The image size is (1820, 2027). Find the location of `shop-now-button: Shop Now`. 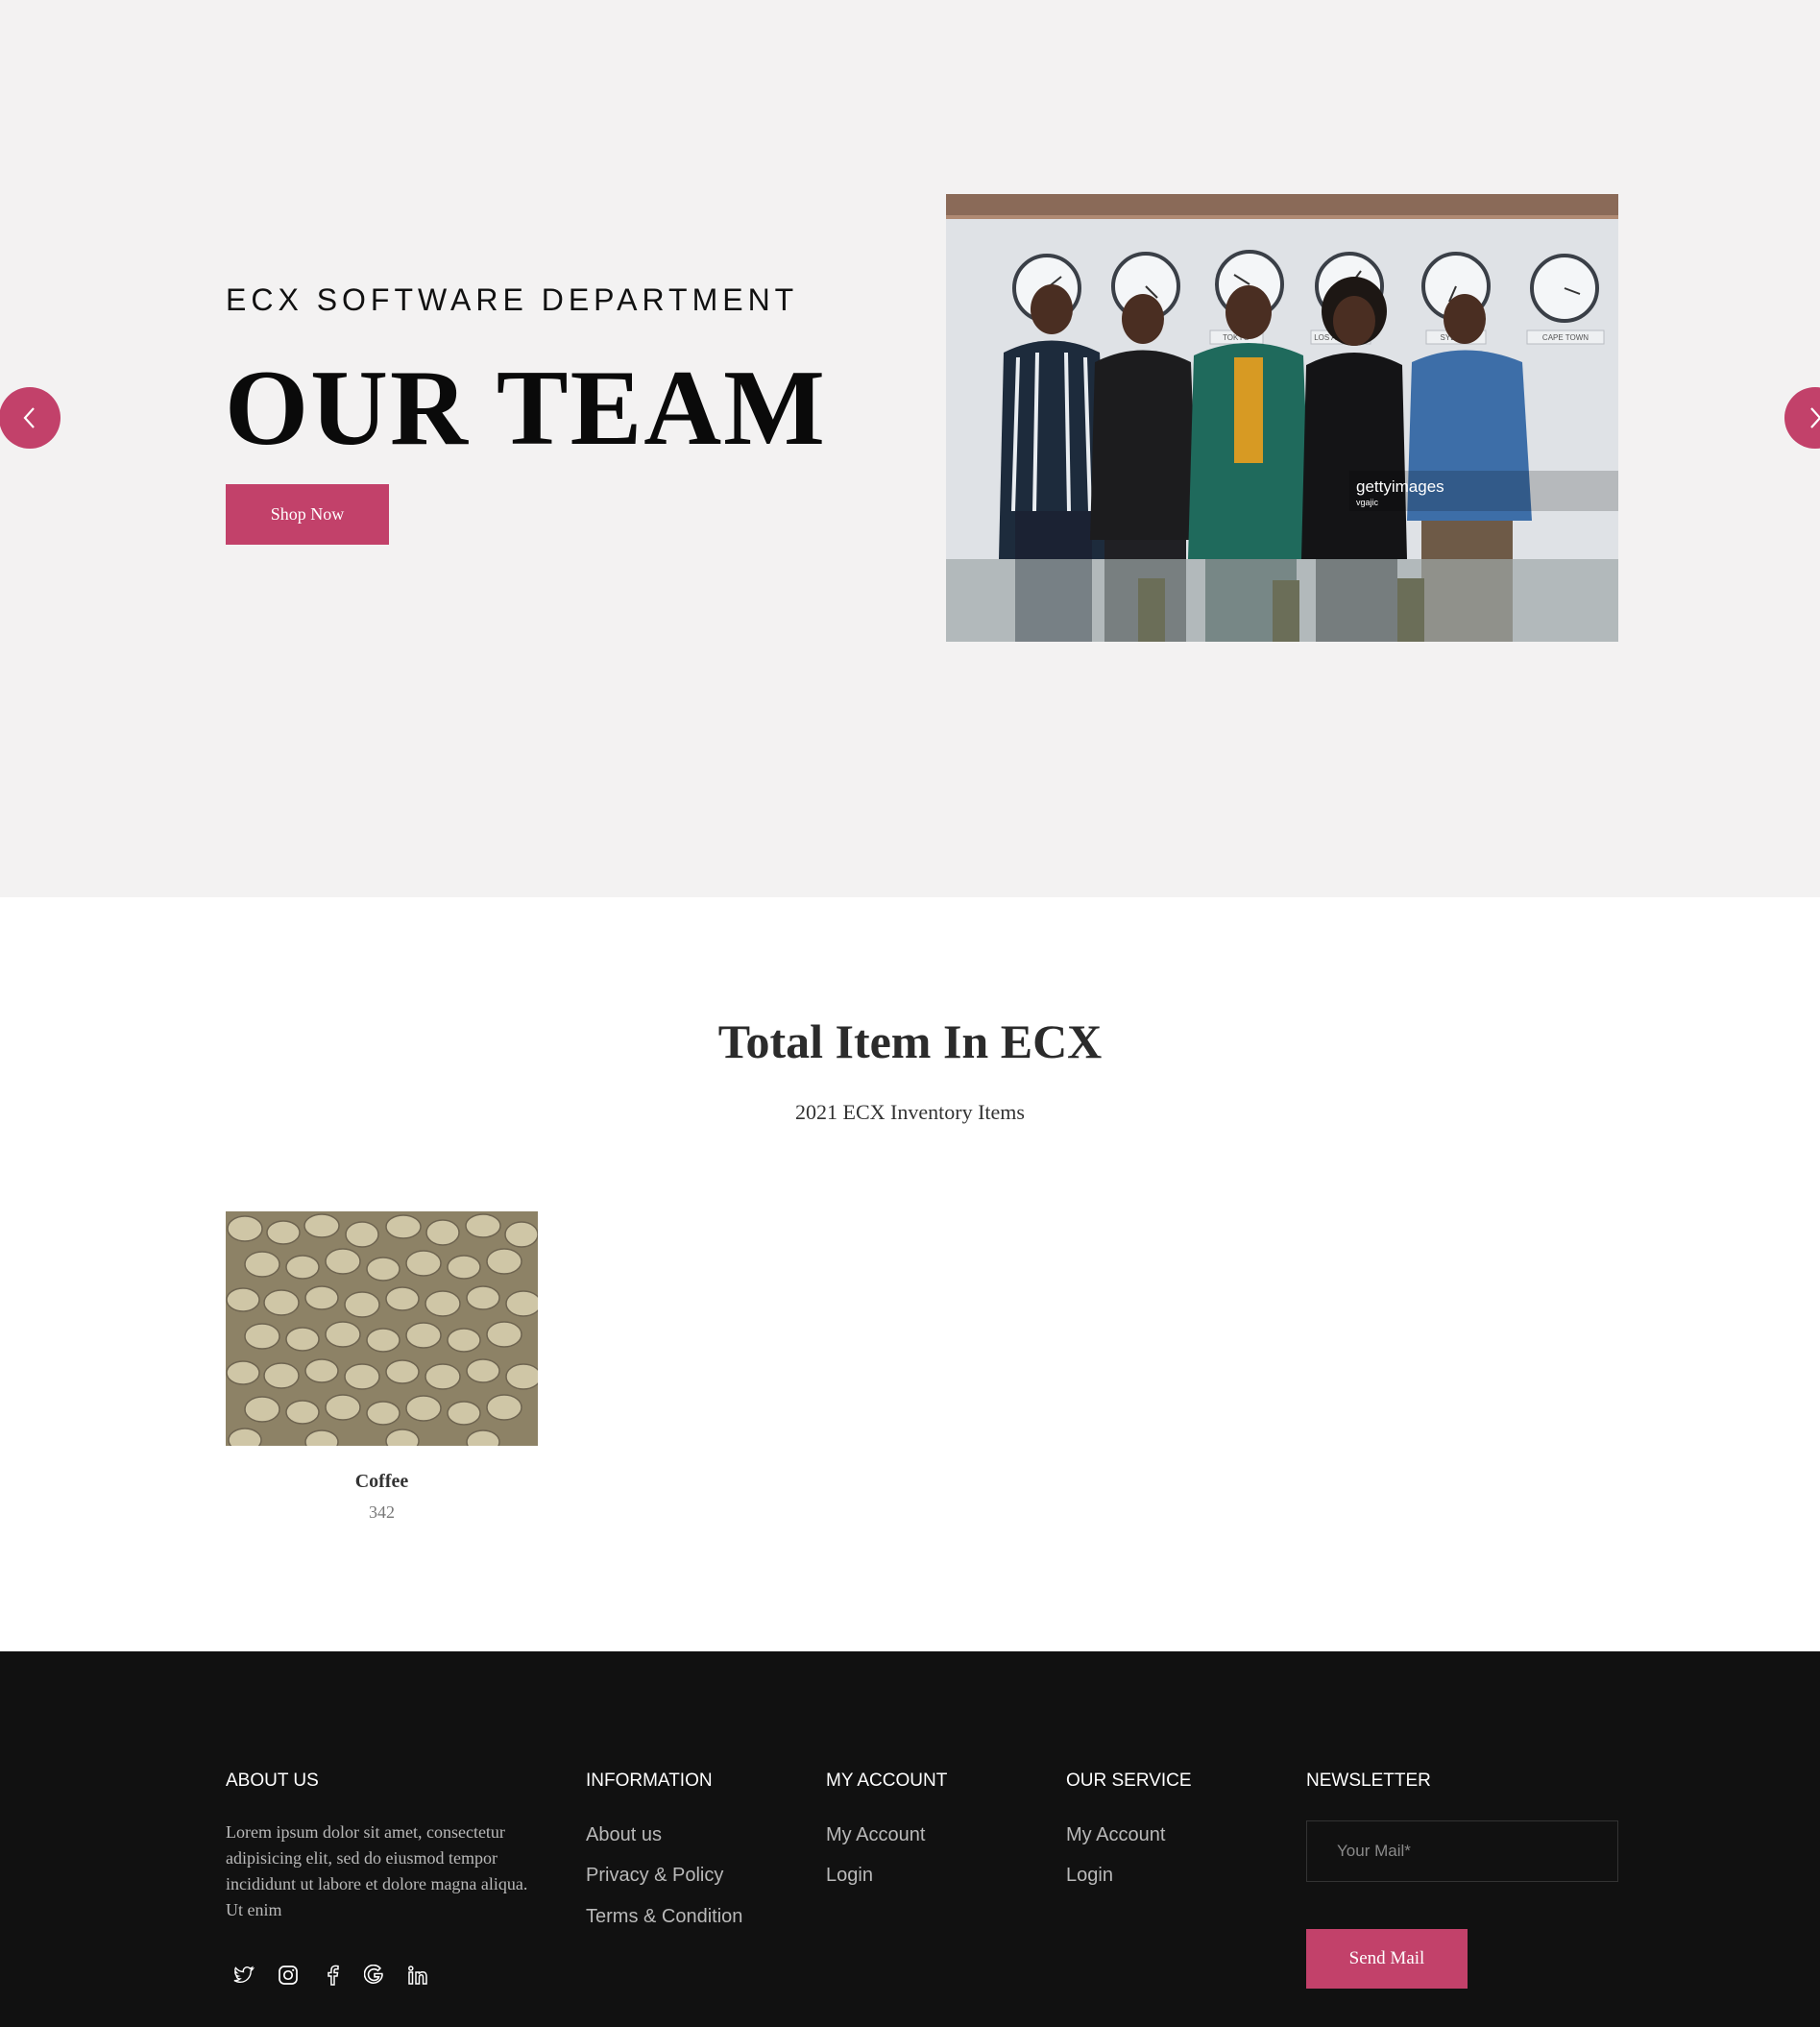

shop-now-button: Shop Now is located at coordinates (307, 514).